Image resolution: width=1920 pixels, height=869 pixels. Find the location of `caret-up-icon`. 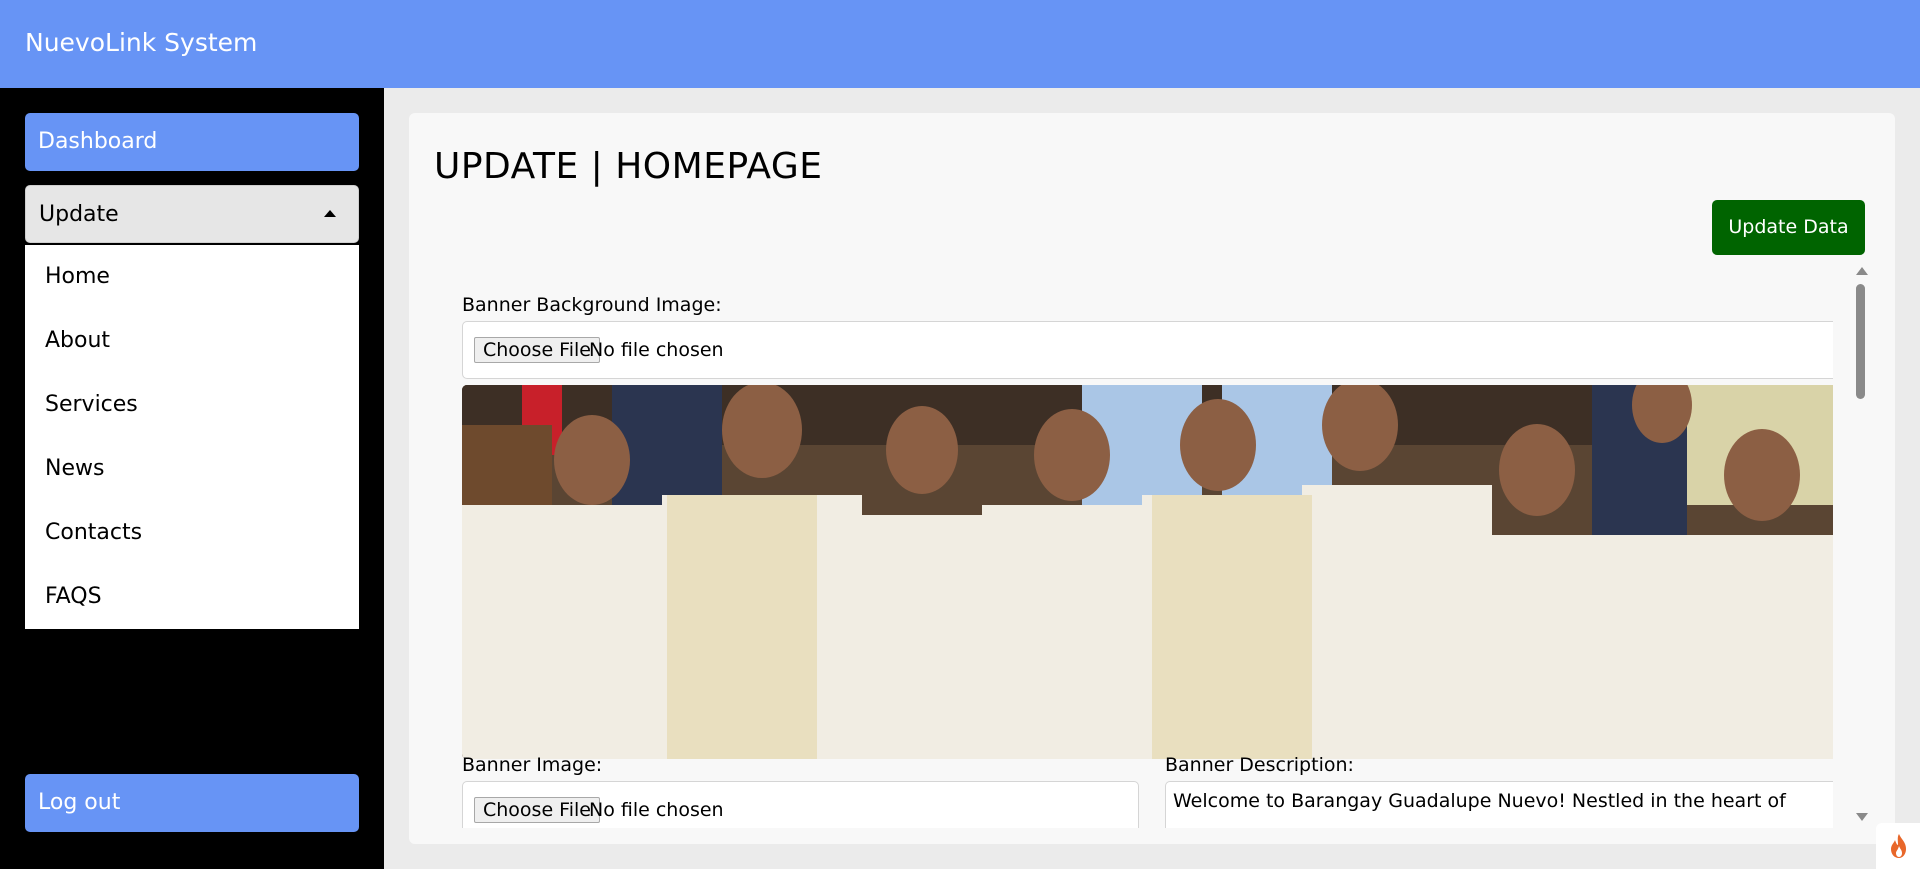

caret-up-icon is located at coordinates (330, 213).